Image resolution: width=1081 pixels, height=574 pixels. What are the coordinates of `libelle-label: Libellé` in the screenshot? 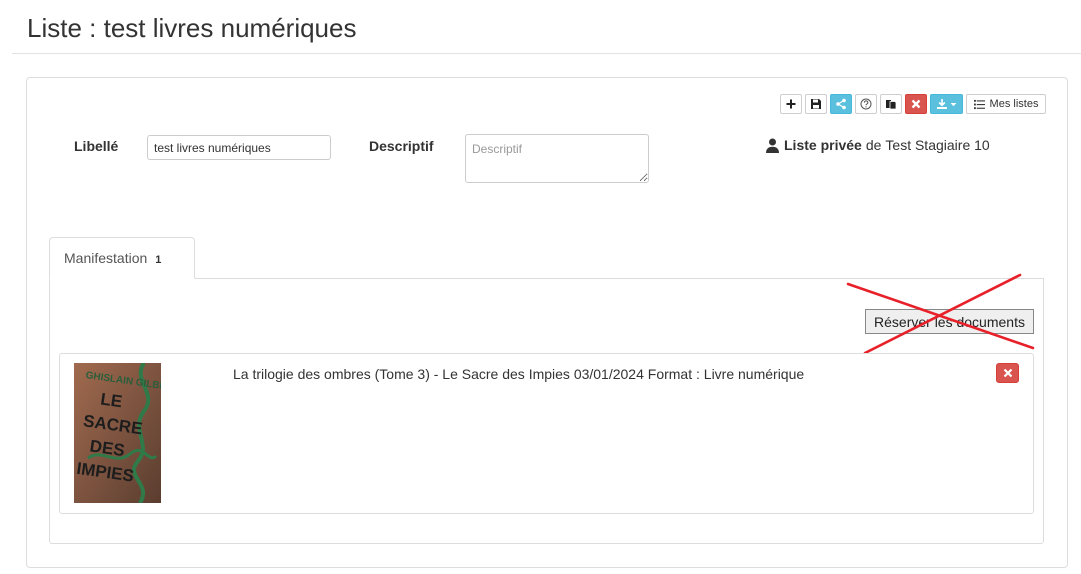 It's located at (96, 146).